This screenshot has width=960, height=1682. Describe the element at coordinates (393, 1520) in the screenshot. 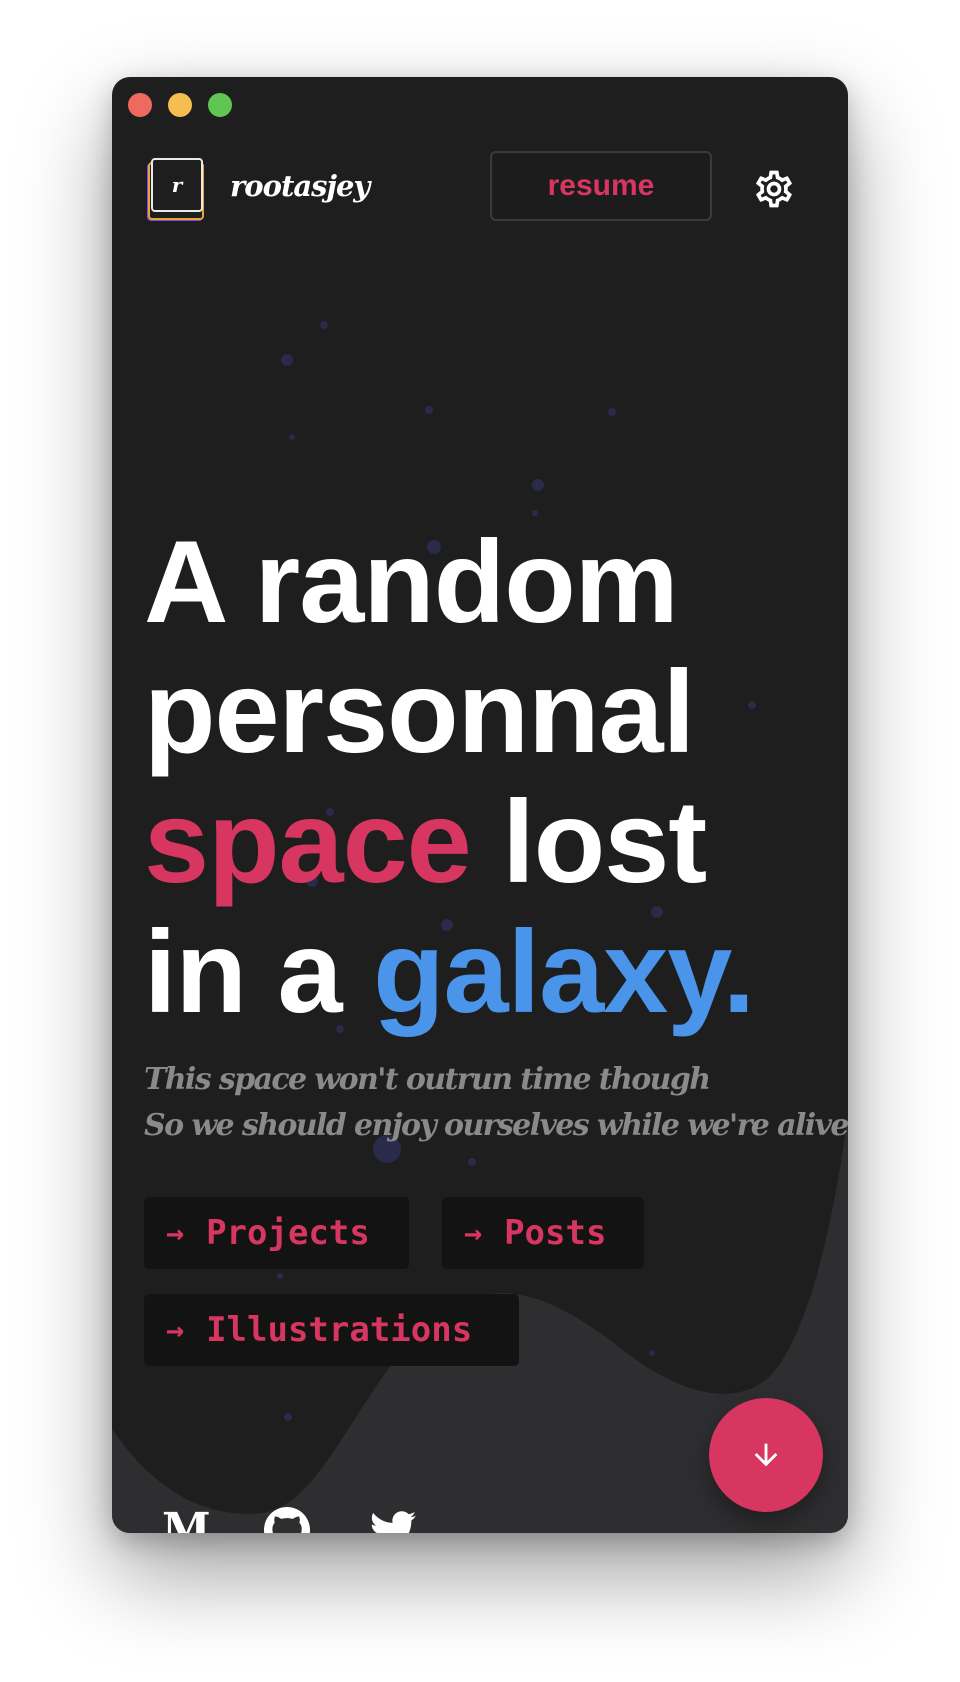

I see `twitter-icon` at that location.